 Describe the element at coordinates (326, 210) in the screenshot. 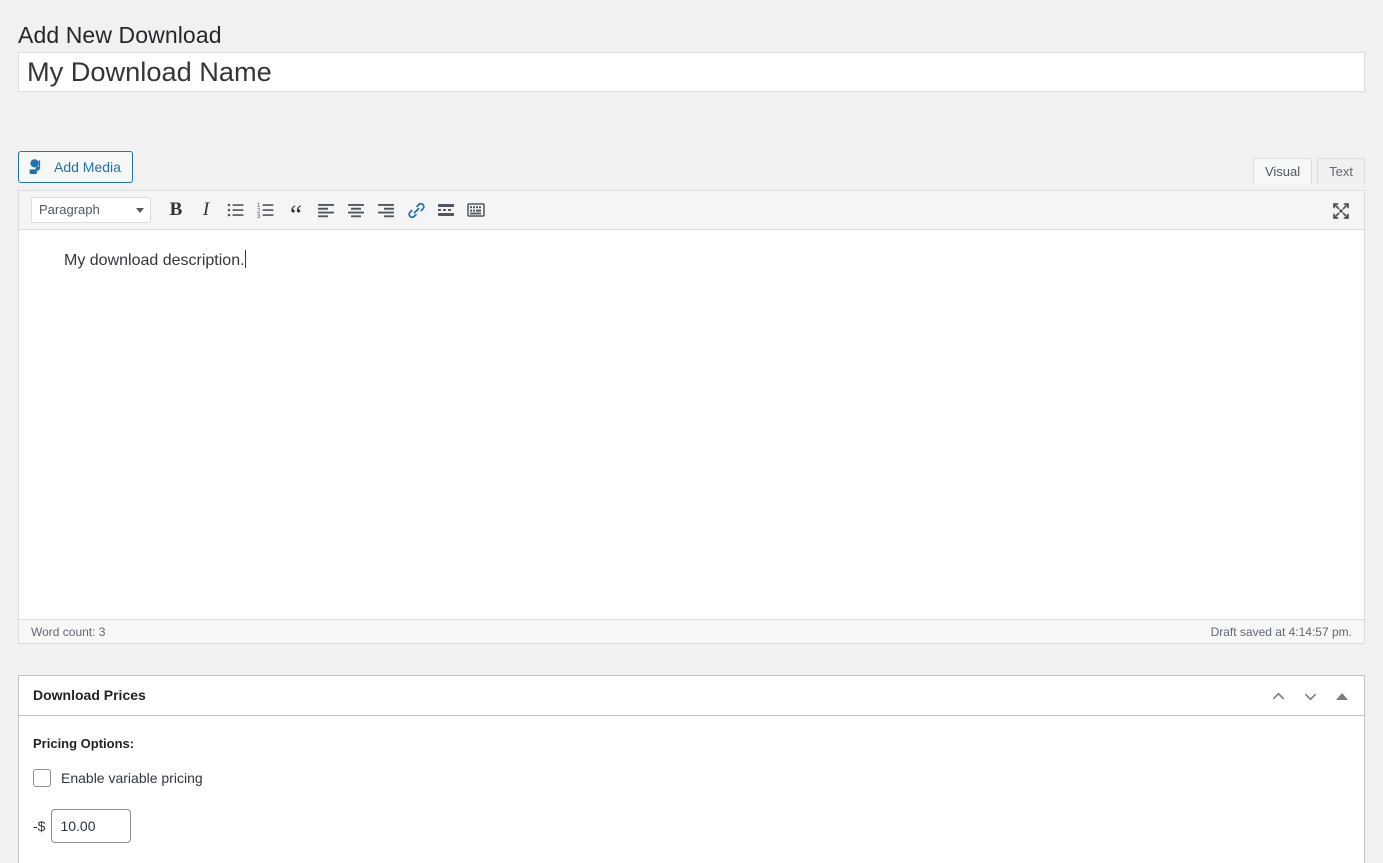

I see `align-left-icon` at that location.